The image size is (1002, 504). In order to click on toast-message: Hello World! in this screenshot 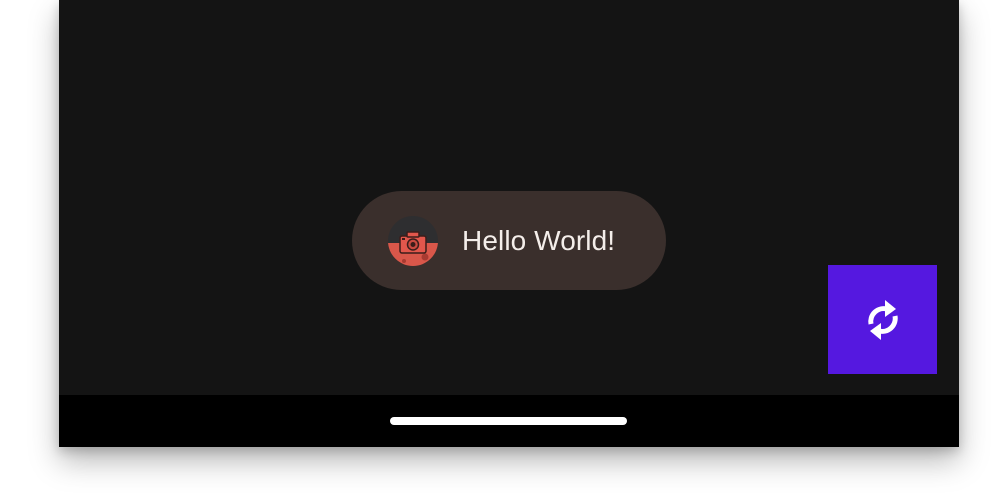, I will do `click(509, 240)`.